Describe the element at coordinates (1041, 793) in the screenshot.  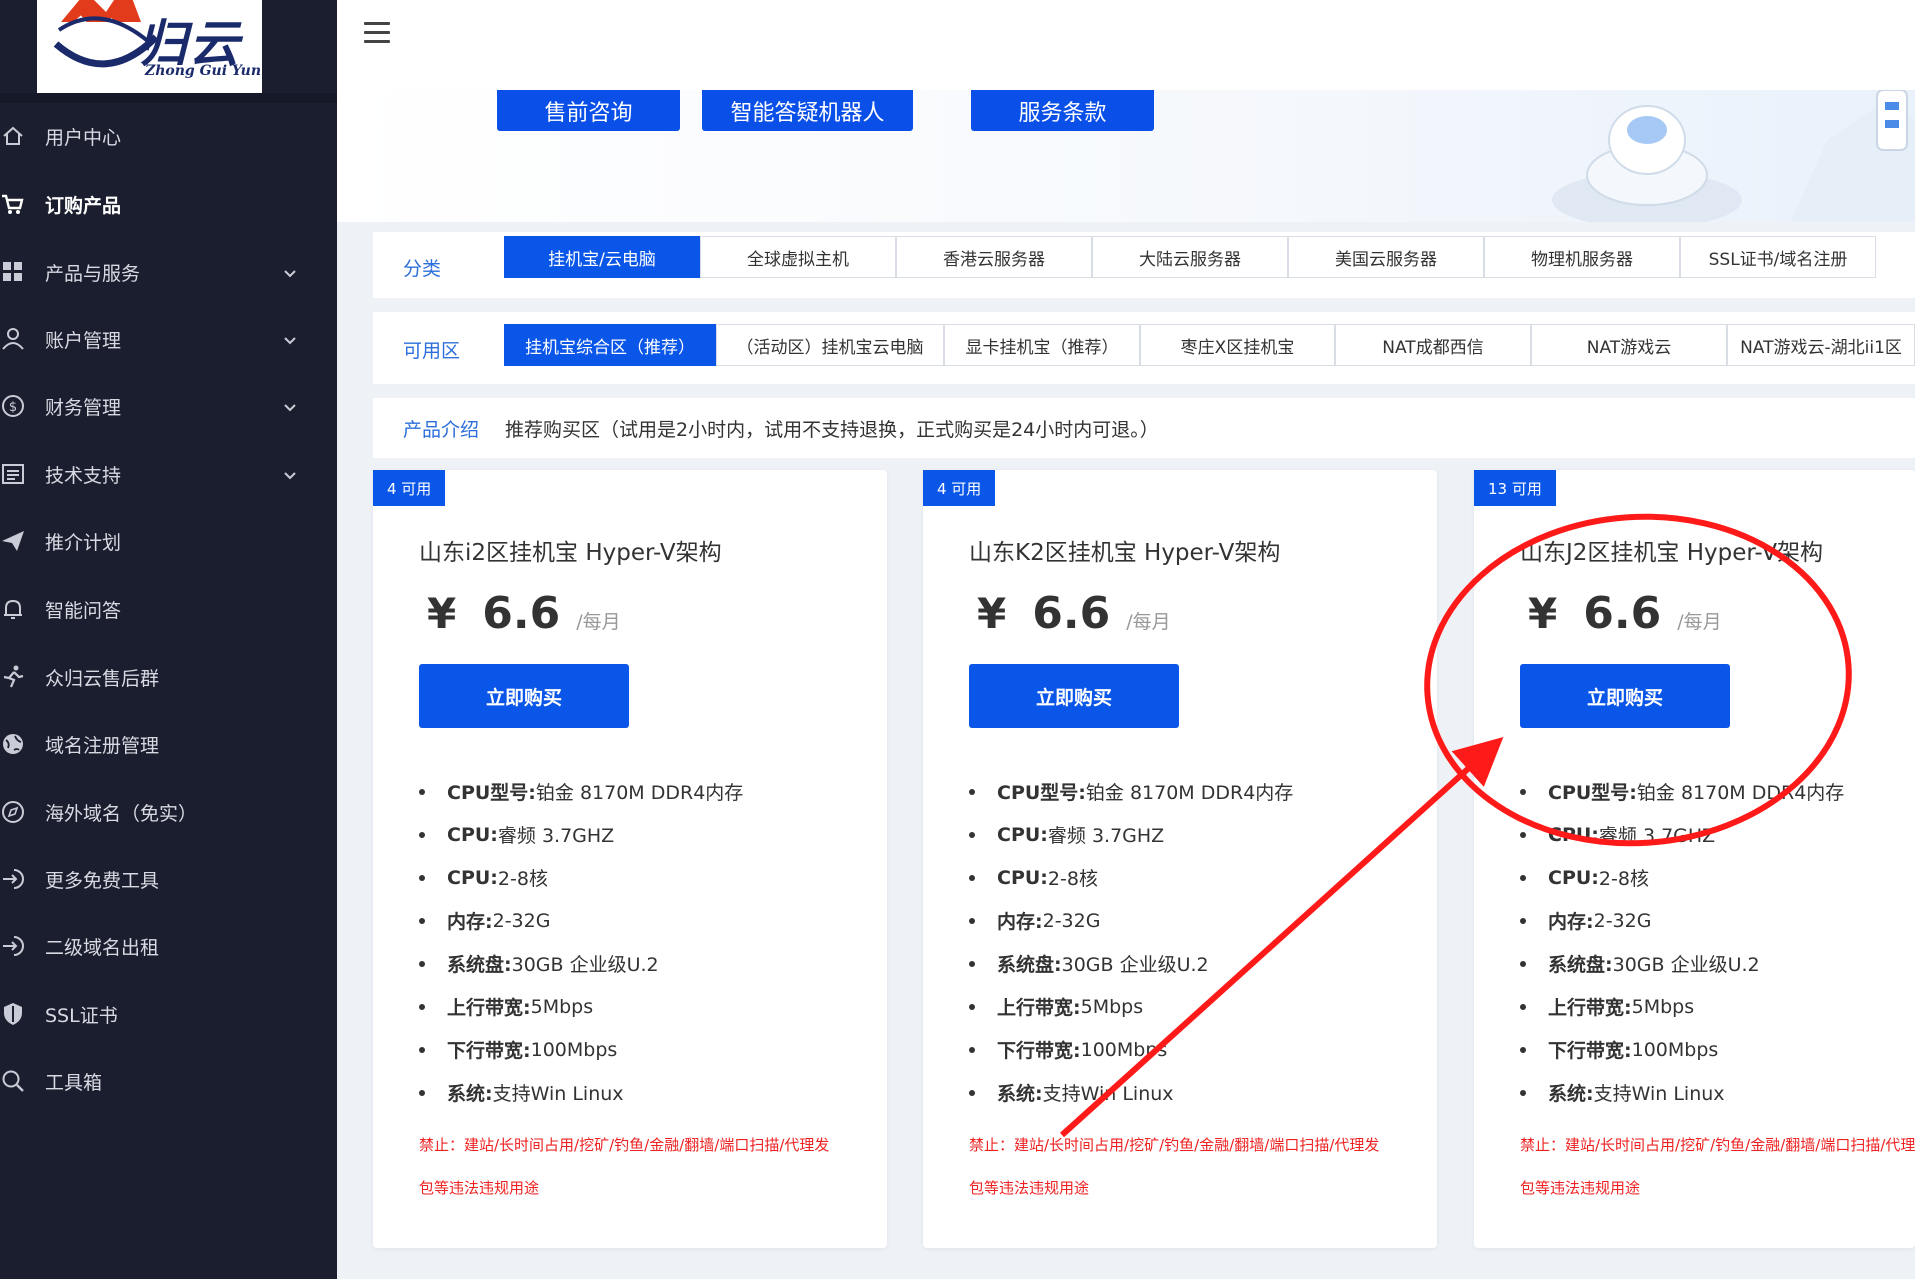
I see `spec-key: CPU型号:` at that location.